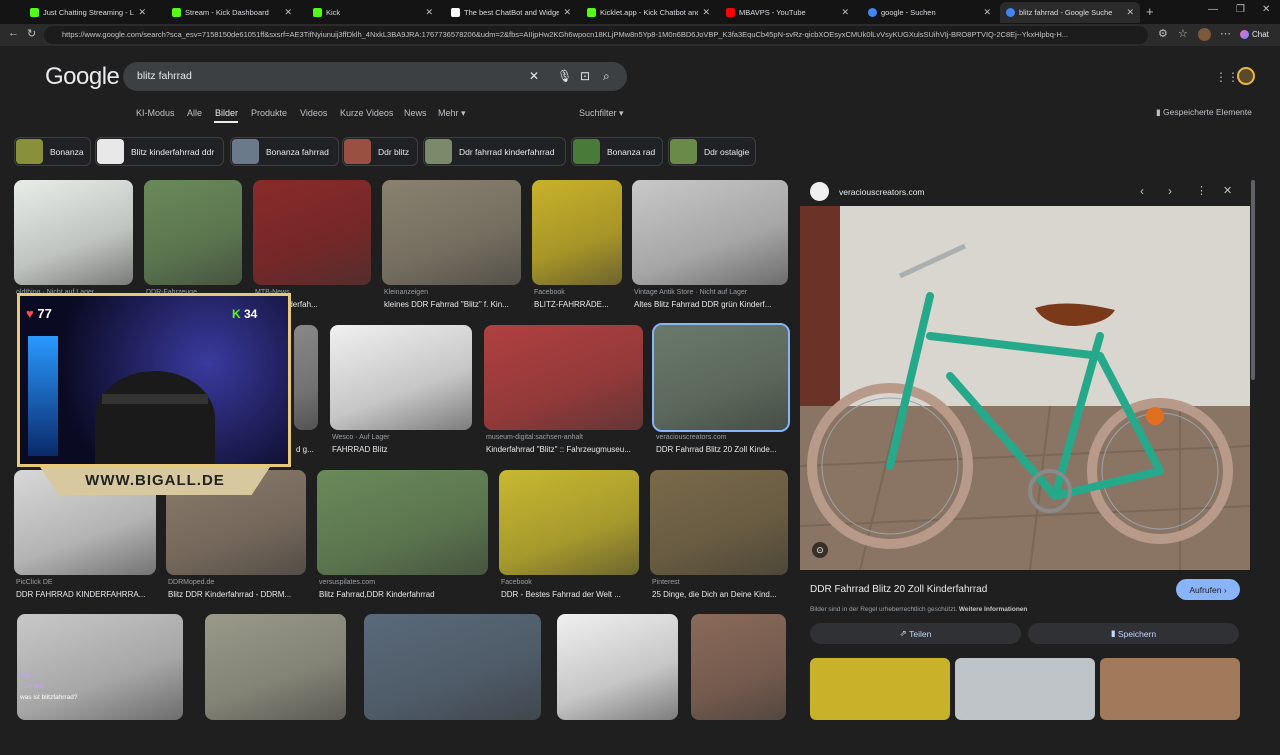 The image size is (1280, 755). What do you see at coordinates (564, 76) in the screenshot?
I see `mic-icon: 🎙` at bounding box center [564, 76].